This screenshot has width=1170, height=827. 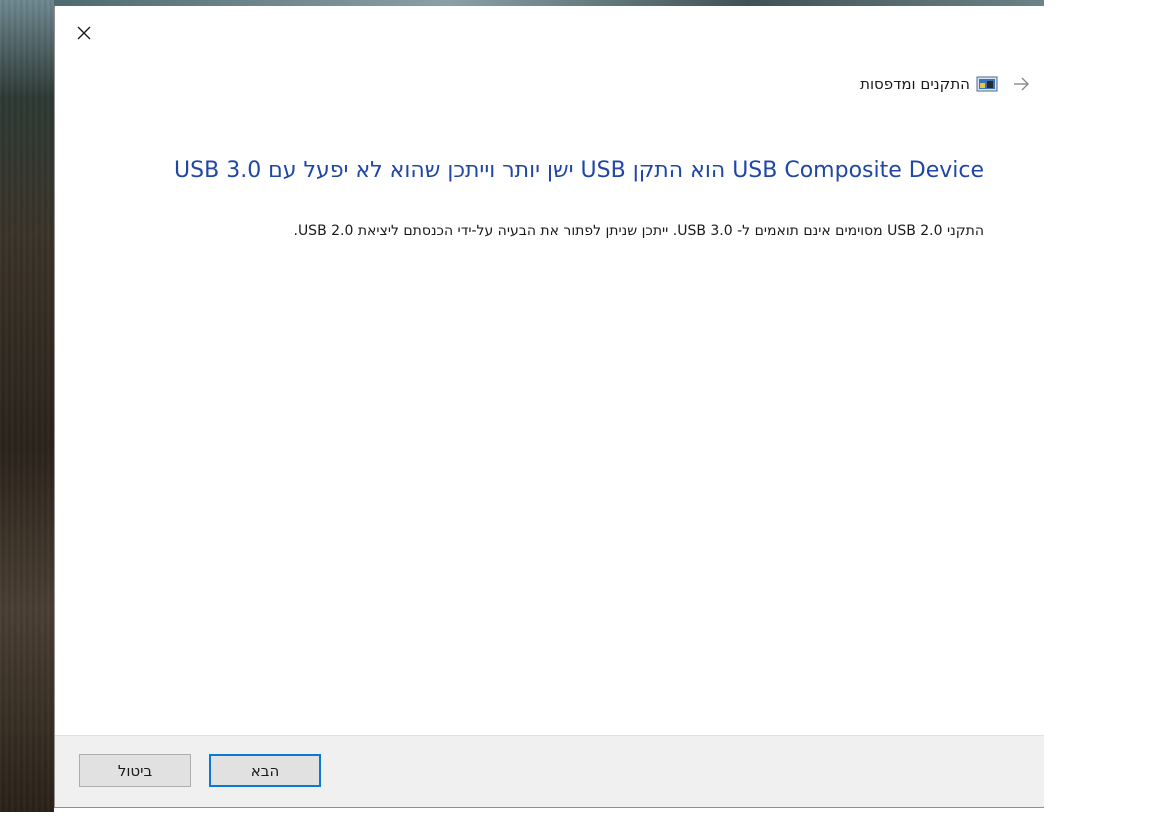 What do you see at coordinates (915, 84) in the screenshot?
I see `breadcrumb-label: התקנים ומדפסות` at bounding box center [915, 84].